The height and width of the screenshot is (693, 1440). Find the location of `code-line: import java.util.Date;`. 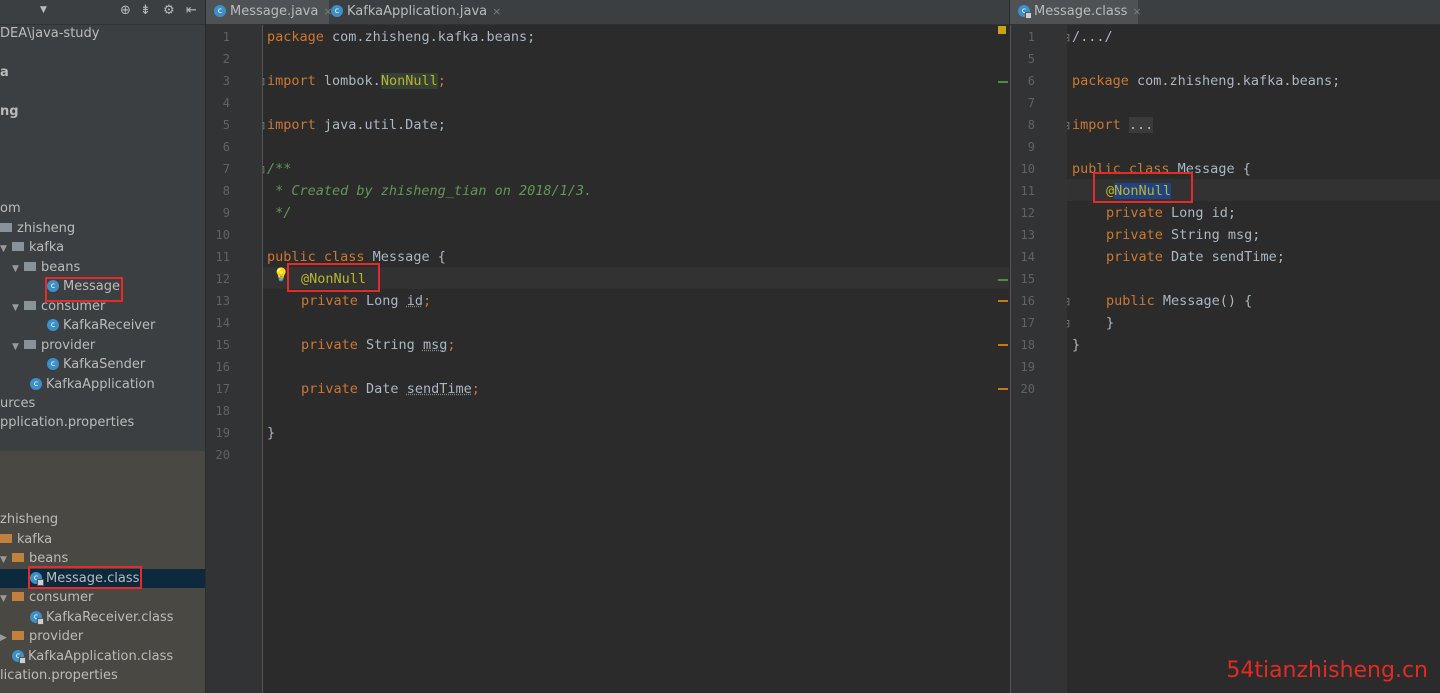

code-line: import java.util.Date; is located at coordinates (356, 125).